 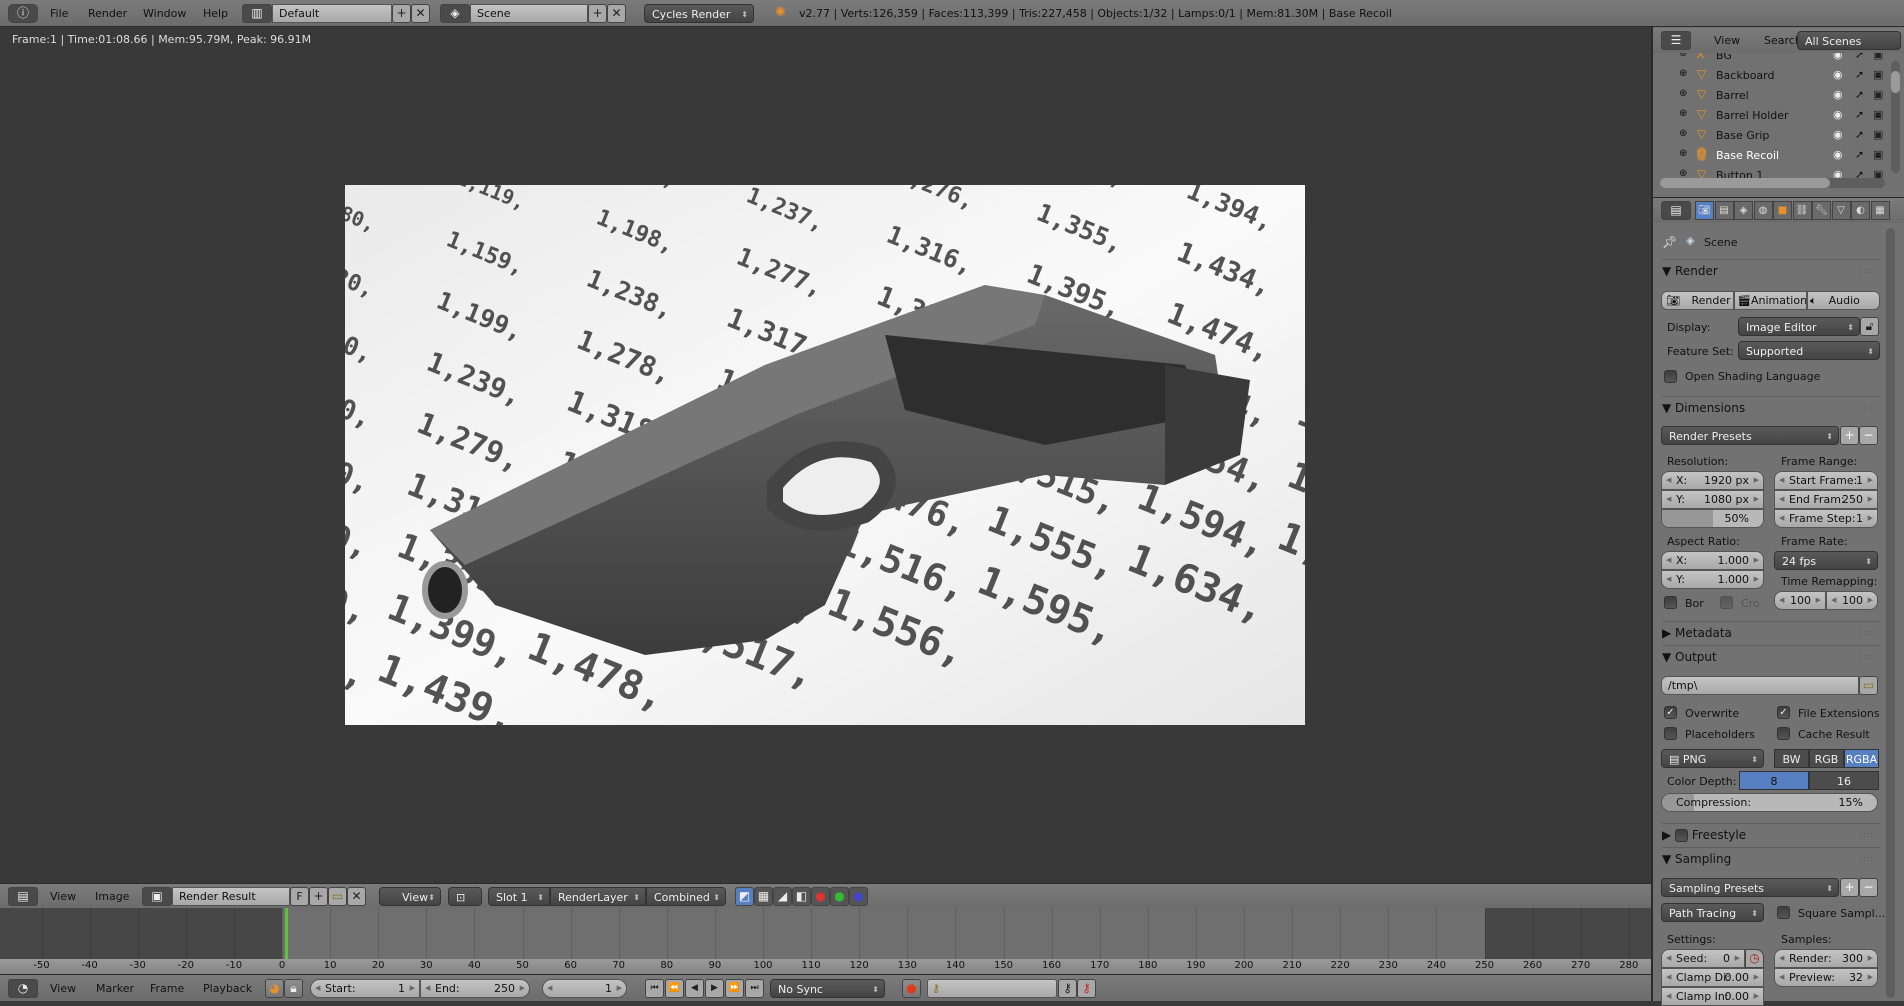 I want to click on lock-interface-icon: 🔓︎, so click(x=1869, y=326).